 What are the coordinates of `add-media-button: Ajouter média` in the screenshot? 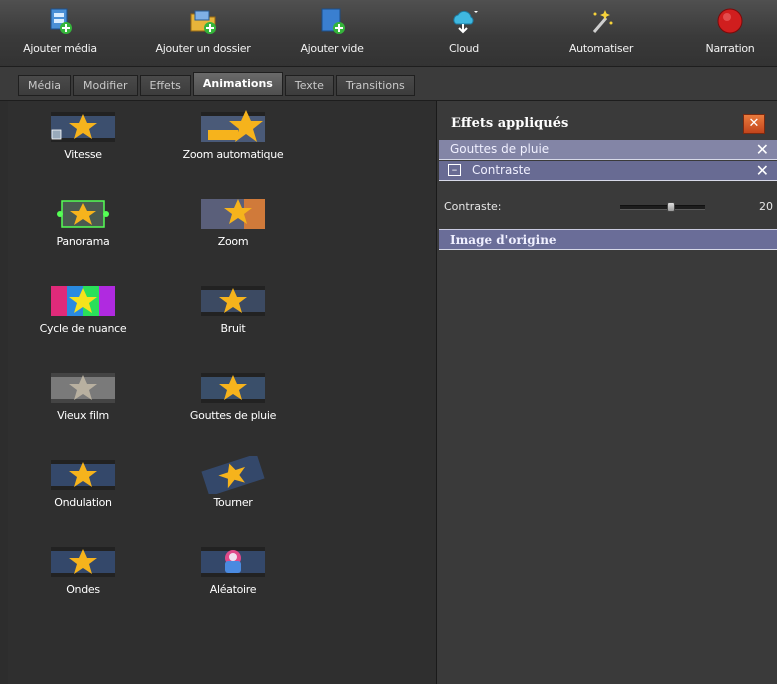 It's located at (60, 34).